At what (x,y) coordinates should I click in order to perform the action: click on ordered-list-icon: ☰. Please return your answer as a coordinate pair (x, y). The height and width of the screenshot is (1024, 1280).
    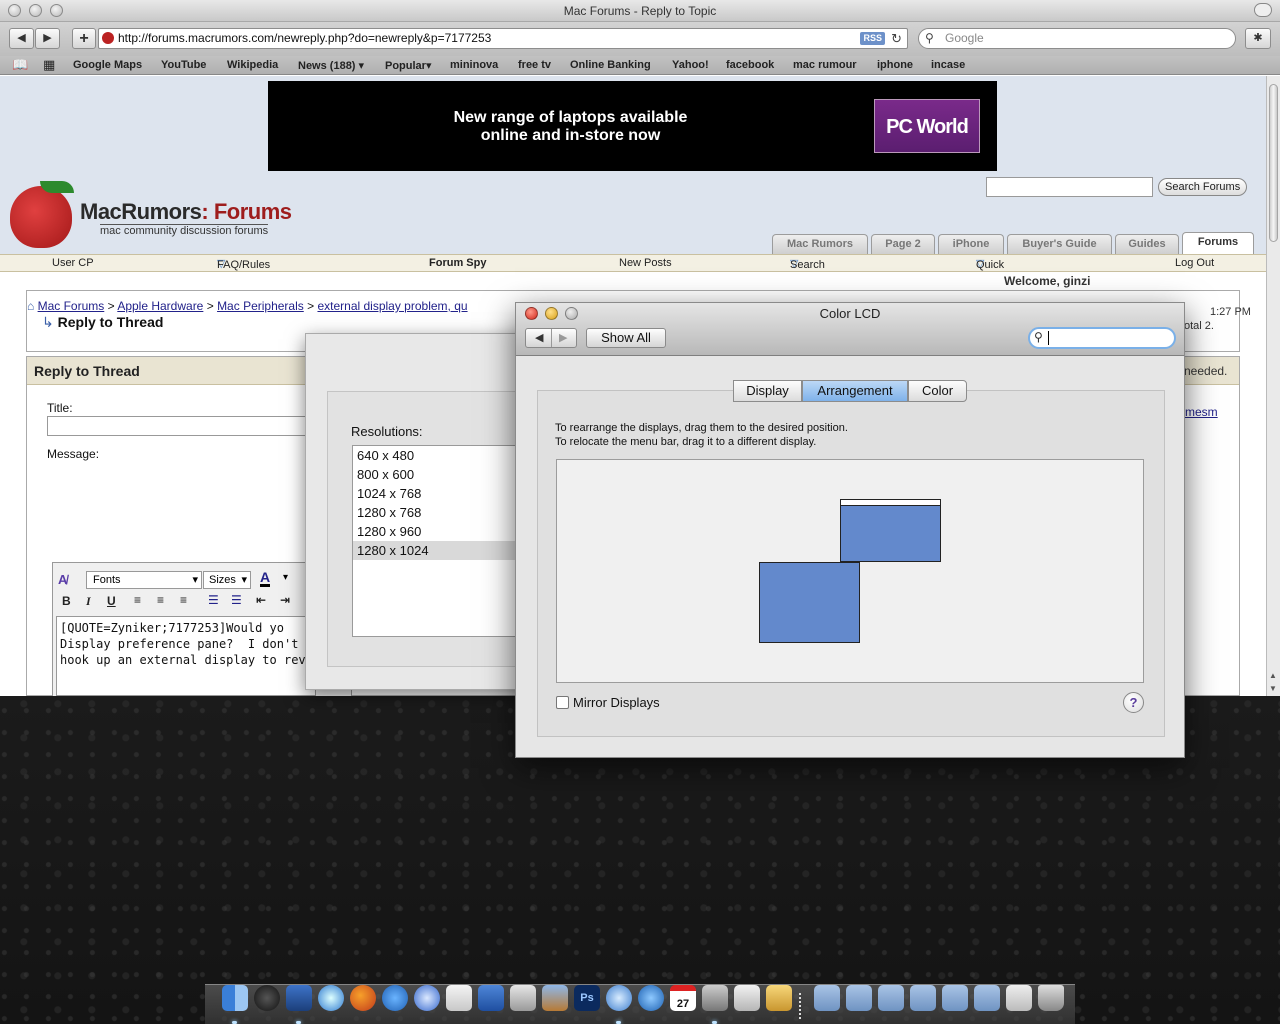
    Looking at the image, I should click on (213, 600).